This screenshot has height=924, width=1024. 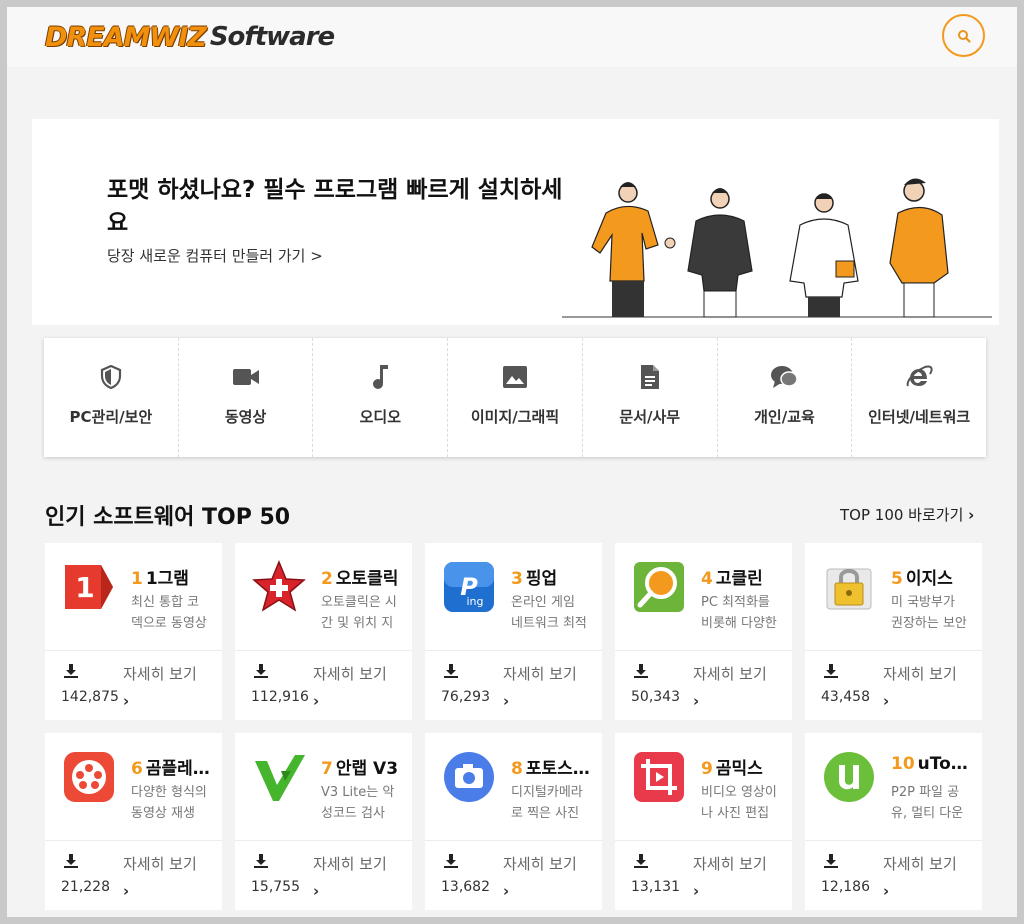 What do you see at coordinates (512, 37) in the screenshot?
I see `site-header: DREAMWIZ Software` at bounding box center [512, 37].